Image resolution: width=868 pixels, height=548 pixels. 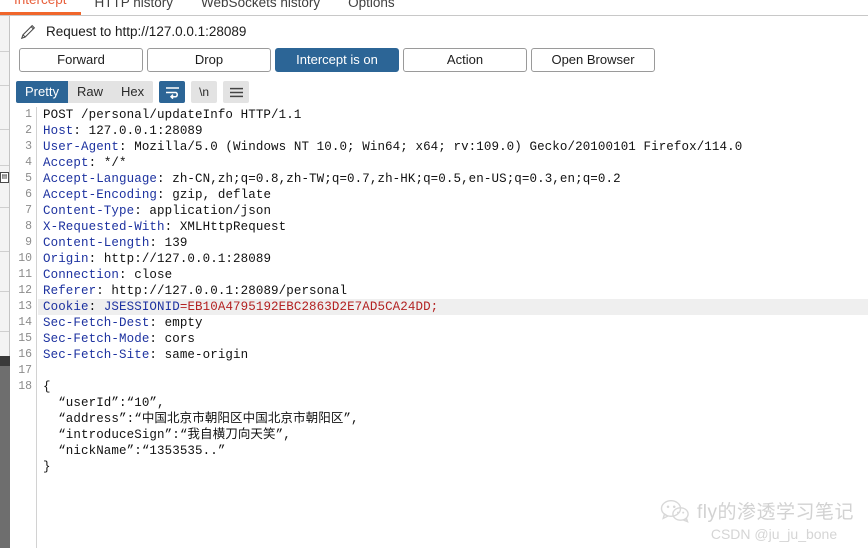 I want to click on line-number: 11, so click(x=25, y=274).